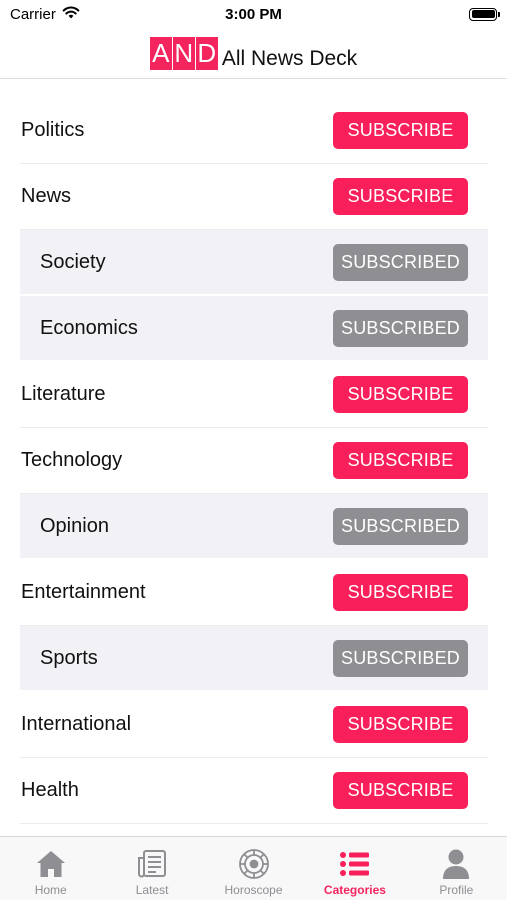  What do you see at coordinates (456, 864) in the screenshot?
I see `person-icon` at bounding box center [456, 864].